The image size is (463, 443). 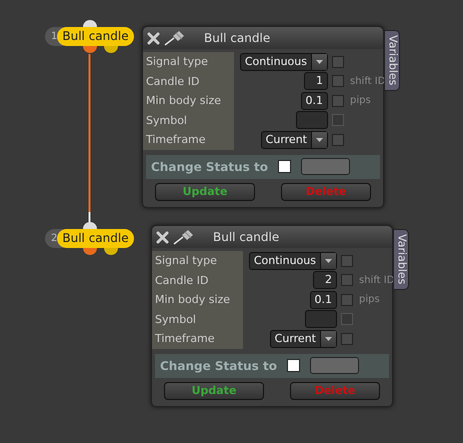 What do you see at coordinates (316, 81) in the screenshot?
I see `input-field: 1` at bounding box center [316, 81].